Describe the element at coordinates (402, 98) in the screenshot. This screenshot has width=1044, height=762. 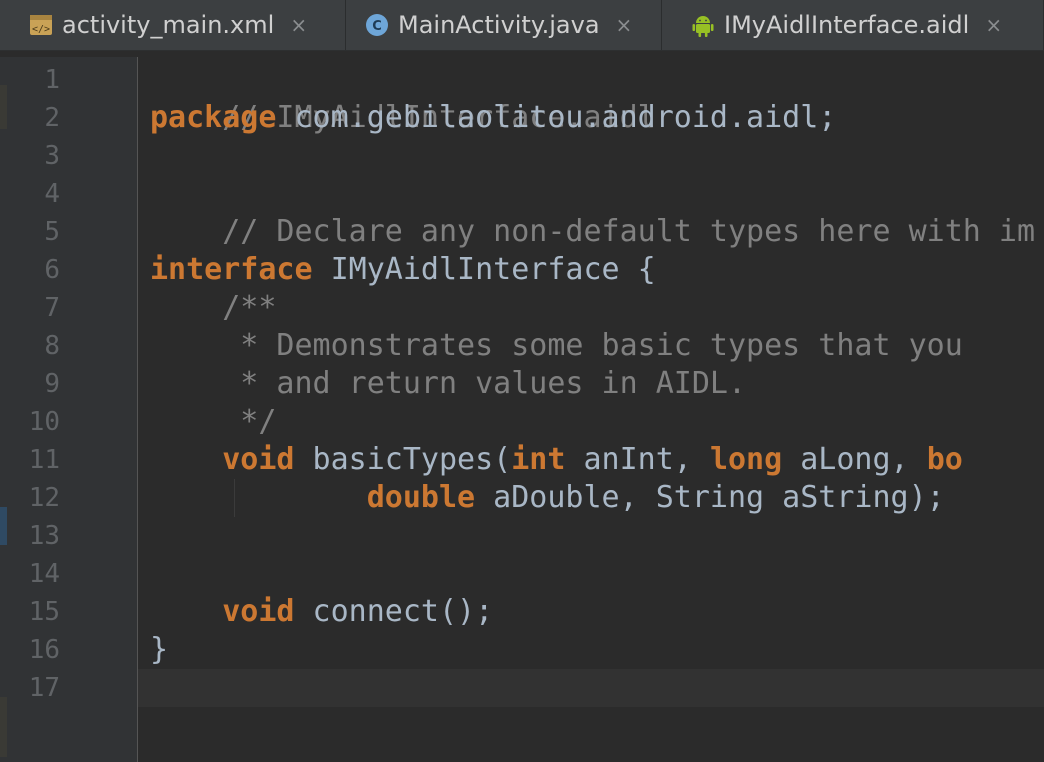
I see `code-line-1: // IMyAidlInterface.aidl` at that location.